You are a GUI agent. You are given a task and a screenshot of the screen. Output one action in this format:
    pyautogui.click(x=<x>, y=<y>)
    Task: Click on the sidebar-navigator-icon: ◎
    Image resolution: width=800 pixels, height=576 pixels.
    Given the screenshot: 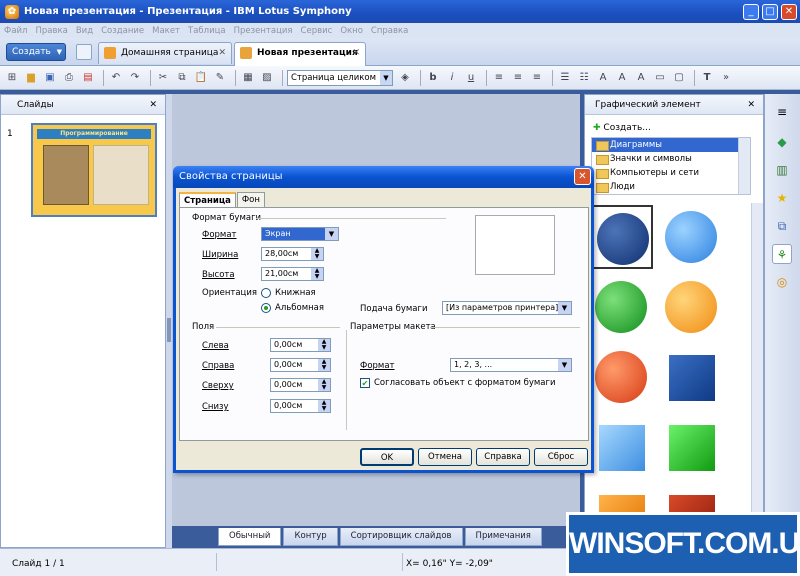 What is the action you would take?
    pyautogui.click(x=782, y=282)
    